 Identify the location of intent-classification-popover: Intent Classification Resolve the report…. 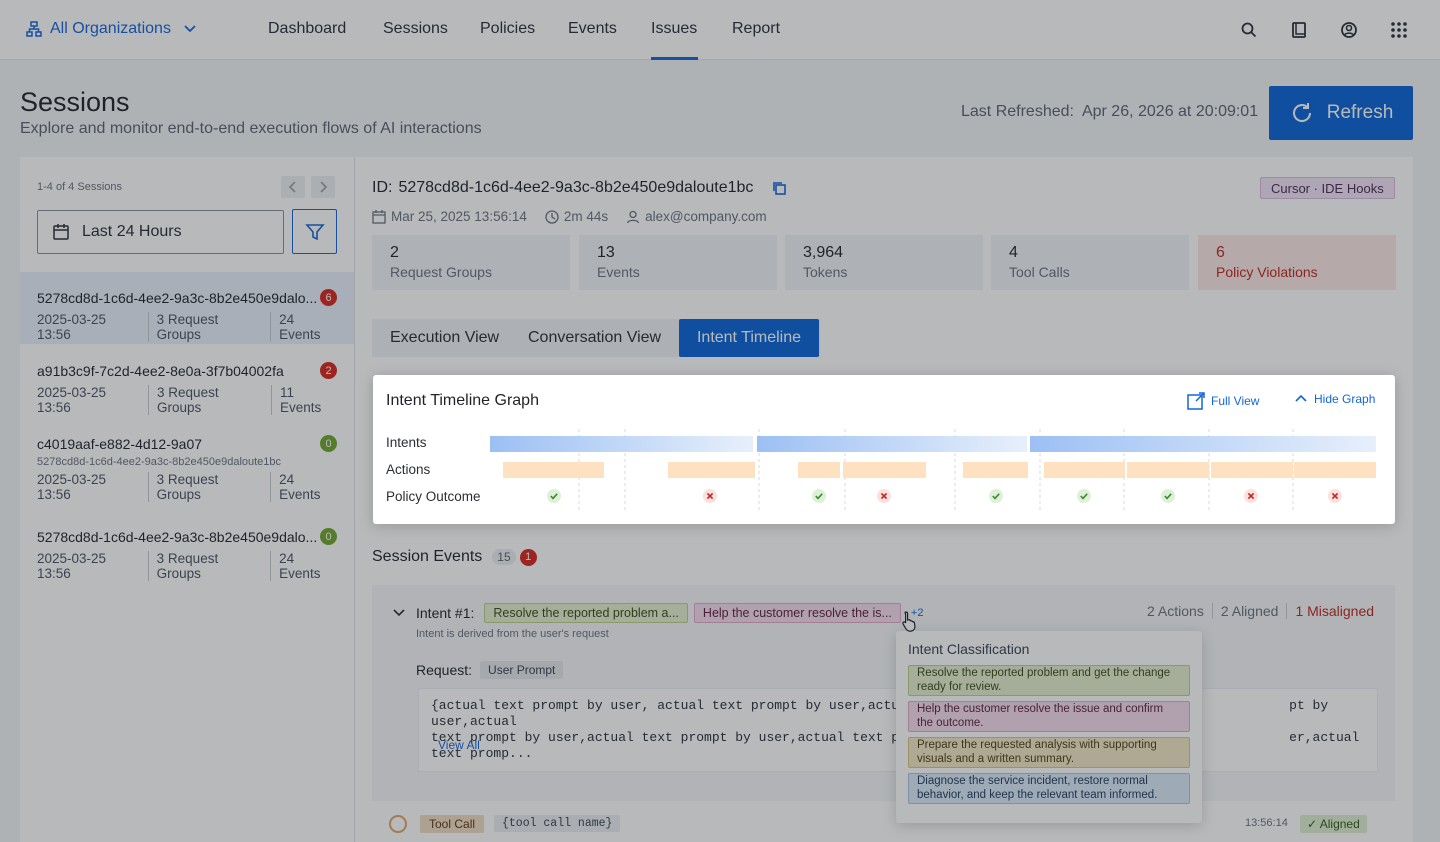
(1049, 727).